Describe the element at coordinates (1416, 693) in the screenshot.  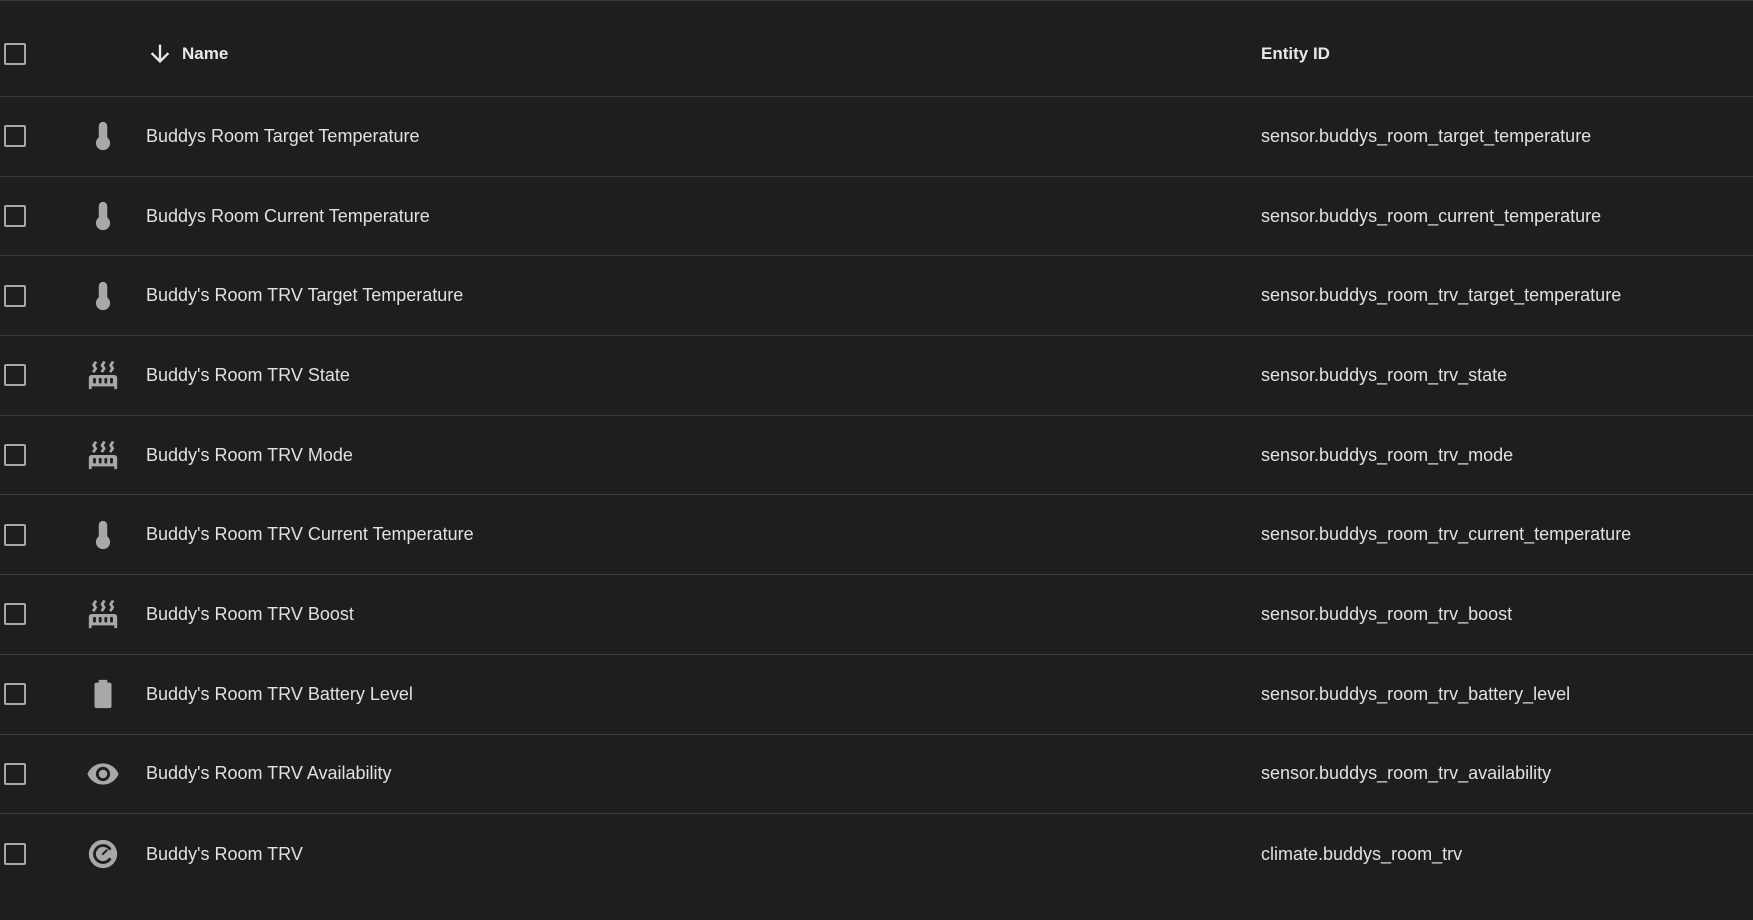
I see `entity-id: sensor.buddys_room_trv_battery_level` at that location.